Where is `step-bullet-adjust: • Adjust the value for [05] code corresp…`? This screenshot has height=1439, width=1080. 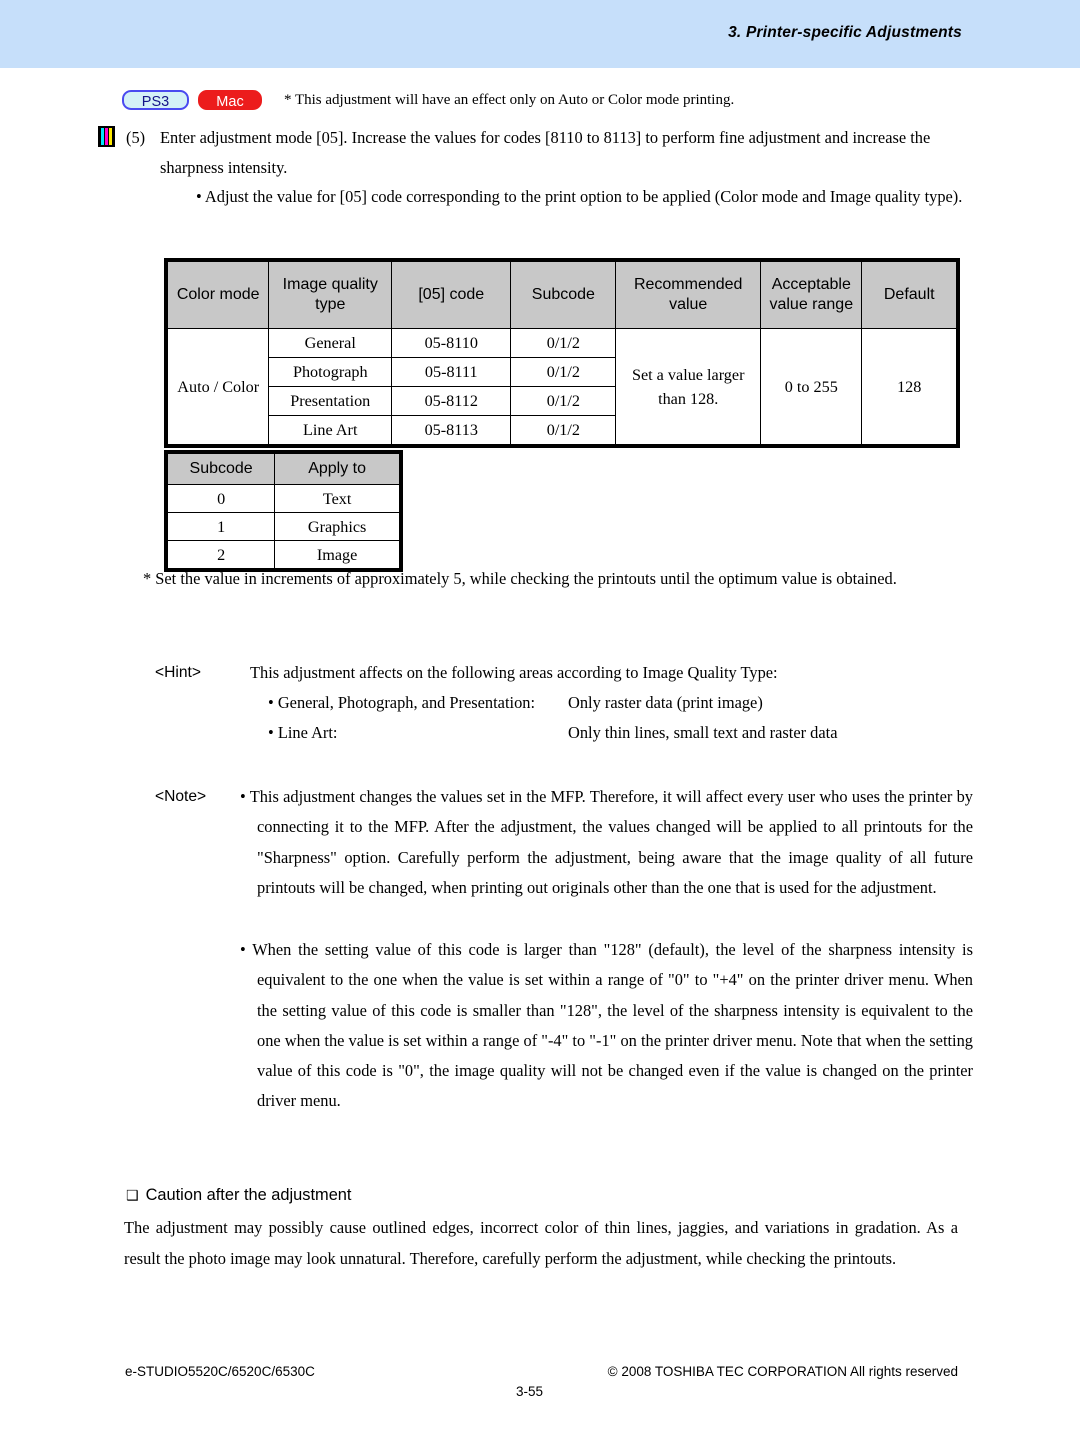
step-bullet-adjust: • Adjust the value for [05] code corresp… is located at coordinates (579, 196).